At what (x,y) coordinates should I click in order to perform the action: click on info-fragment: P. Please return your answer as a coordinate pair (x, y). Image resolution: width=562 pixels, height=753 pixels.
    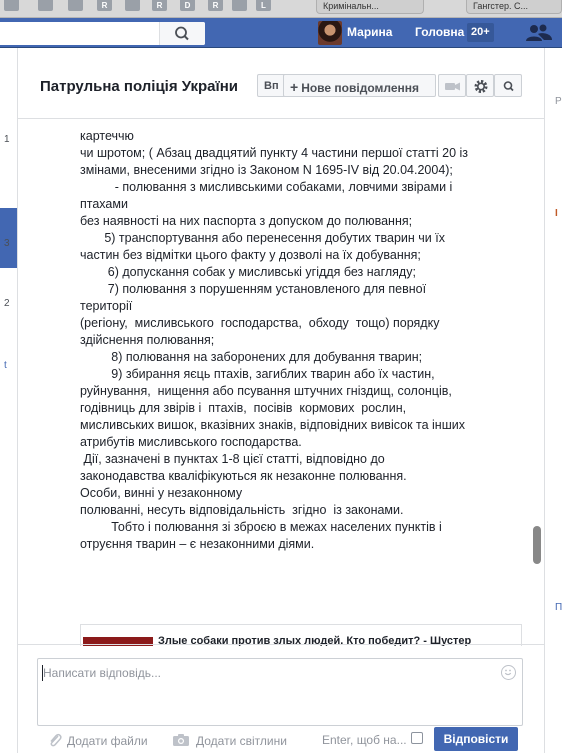
    Looking at the image, I should click on (558, 101).